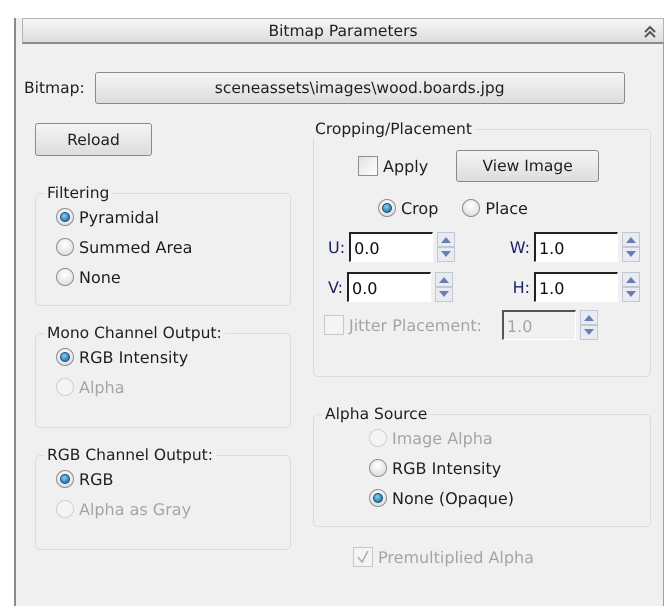 The image size is (672, 606). What do you see at coordinates (337, 247) in the screenshot?
I see `field-label: U:` at bounding box center [337, 247].